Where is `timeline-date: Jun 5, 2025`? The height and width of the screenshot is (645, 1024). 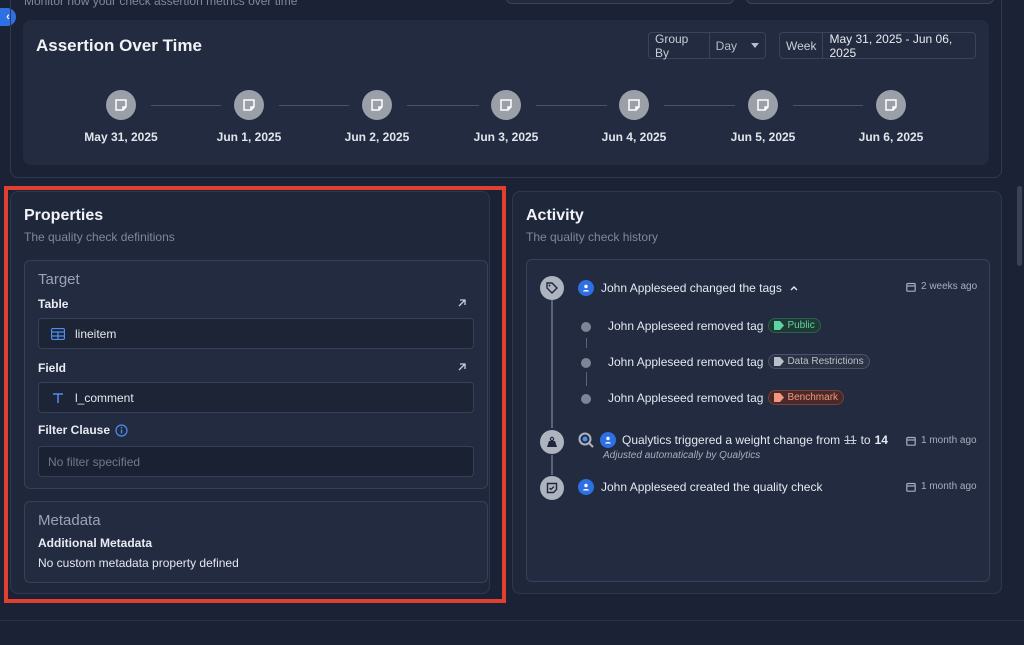 timeline-date: Jun 5, 2025 is located at coordinates (763, 137).